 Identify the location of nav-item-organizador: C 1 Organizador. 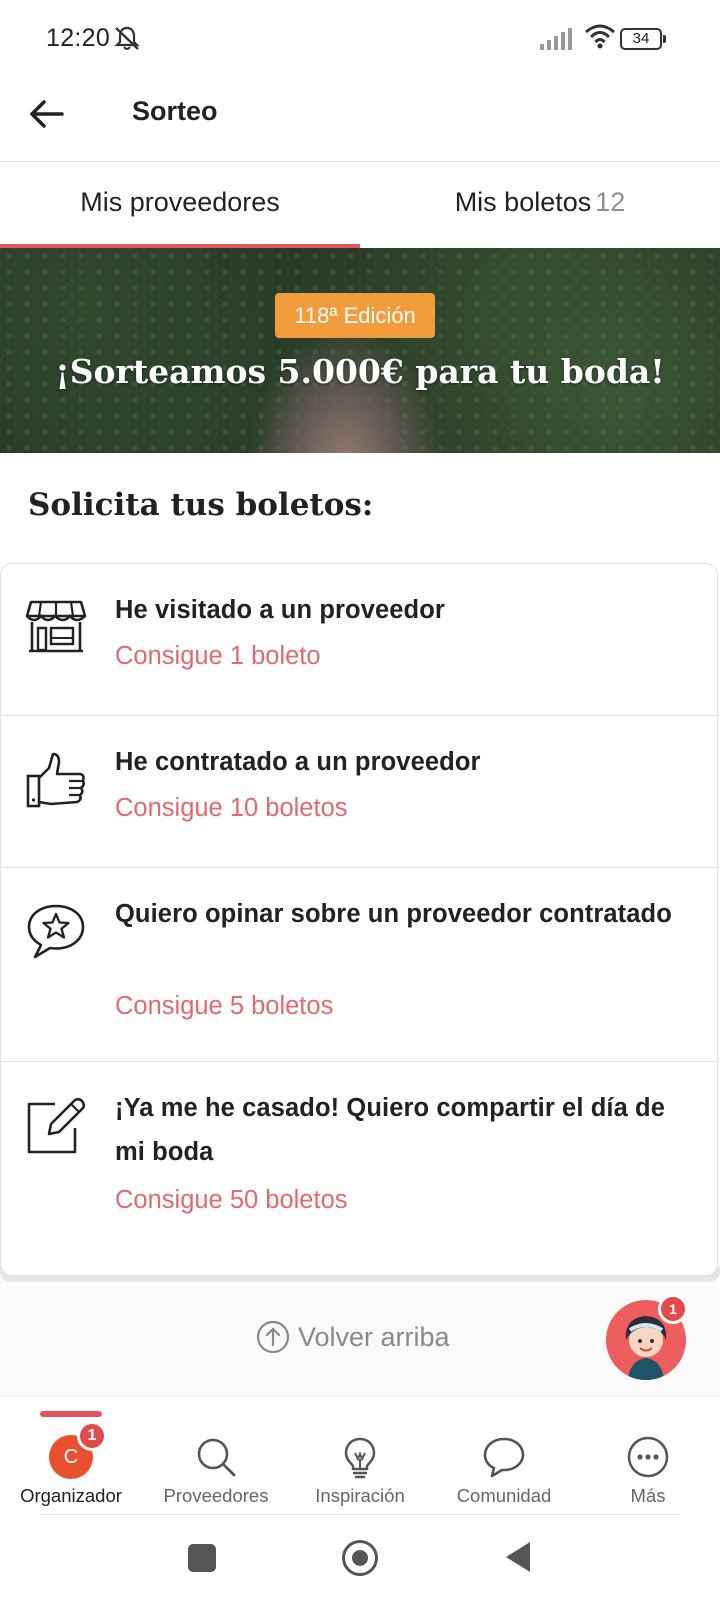
(71, 1464).